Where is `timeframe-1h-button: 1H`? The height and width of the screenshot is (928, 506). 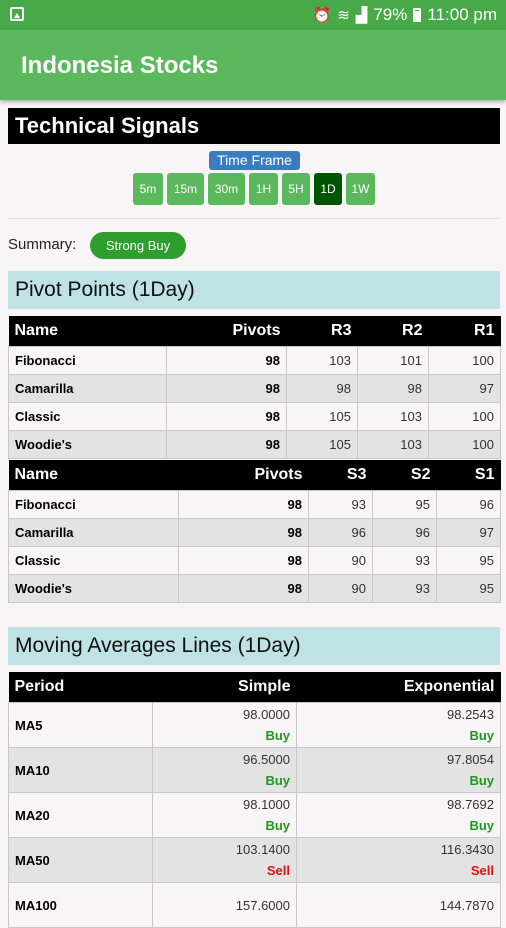
timeframe-1h-button: 1H is located at coordinates (263, 189).